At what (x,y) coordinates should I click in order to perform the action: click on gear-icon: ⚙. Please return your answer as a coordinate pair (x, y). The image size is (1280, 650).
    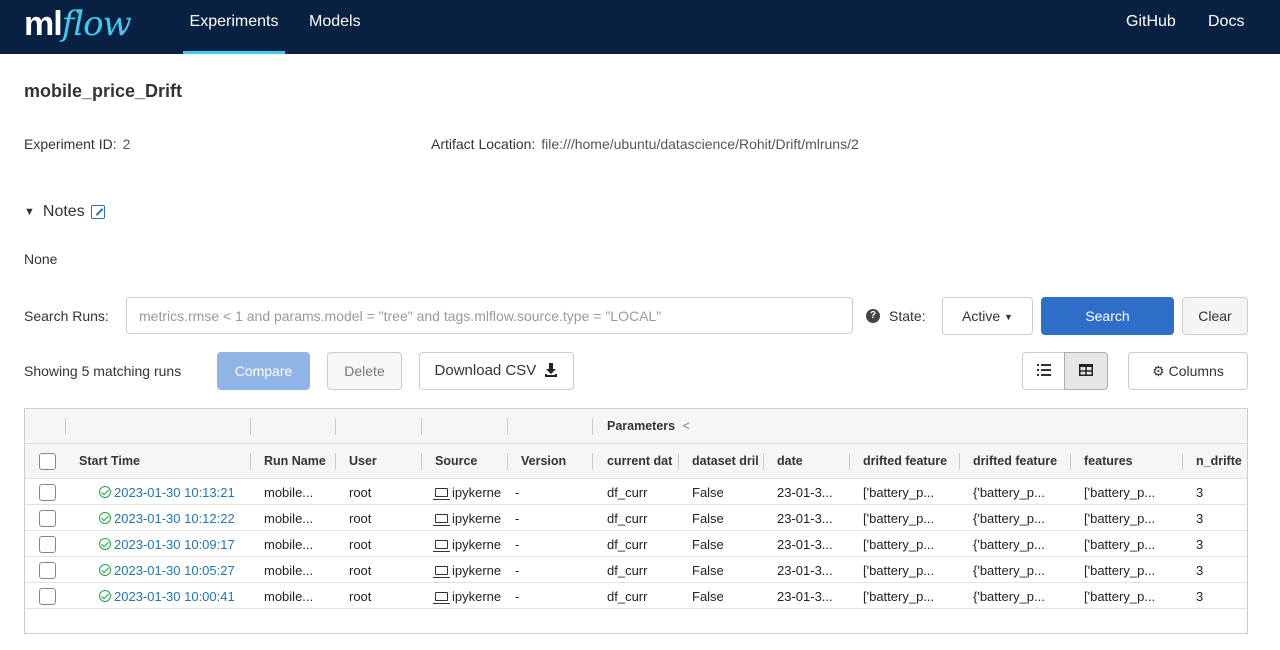
    Looking at the image, I should click on (1158, 371).